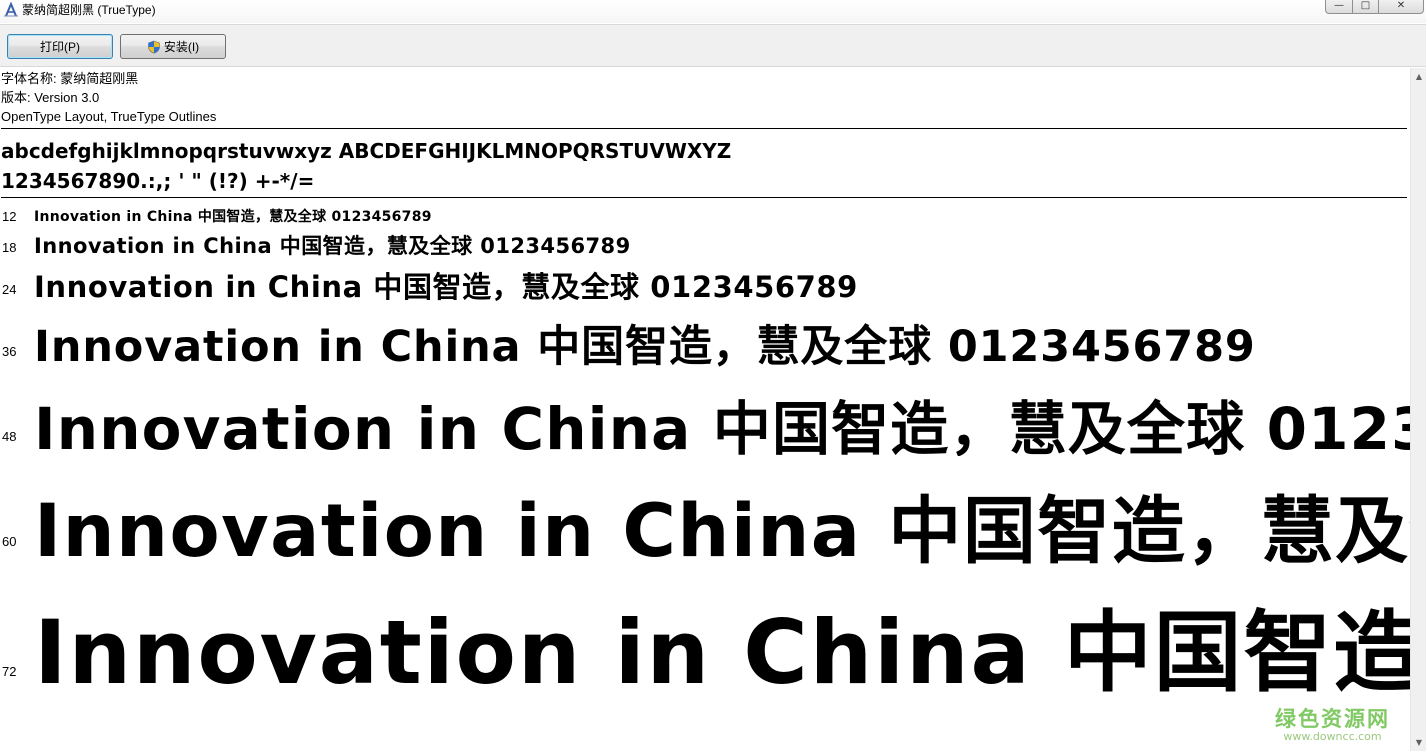  I want to click on size-label: 72, so click(9, 671).